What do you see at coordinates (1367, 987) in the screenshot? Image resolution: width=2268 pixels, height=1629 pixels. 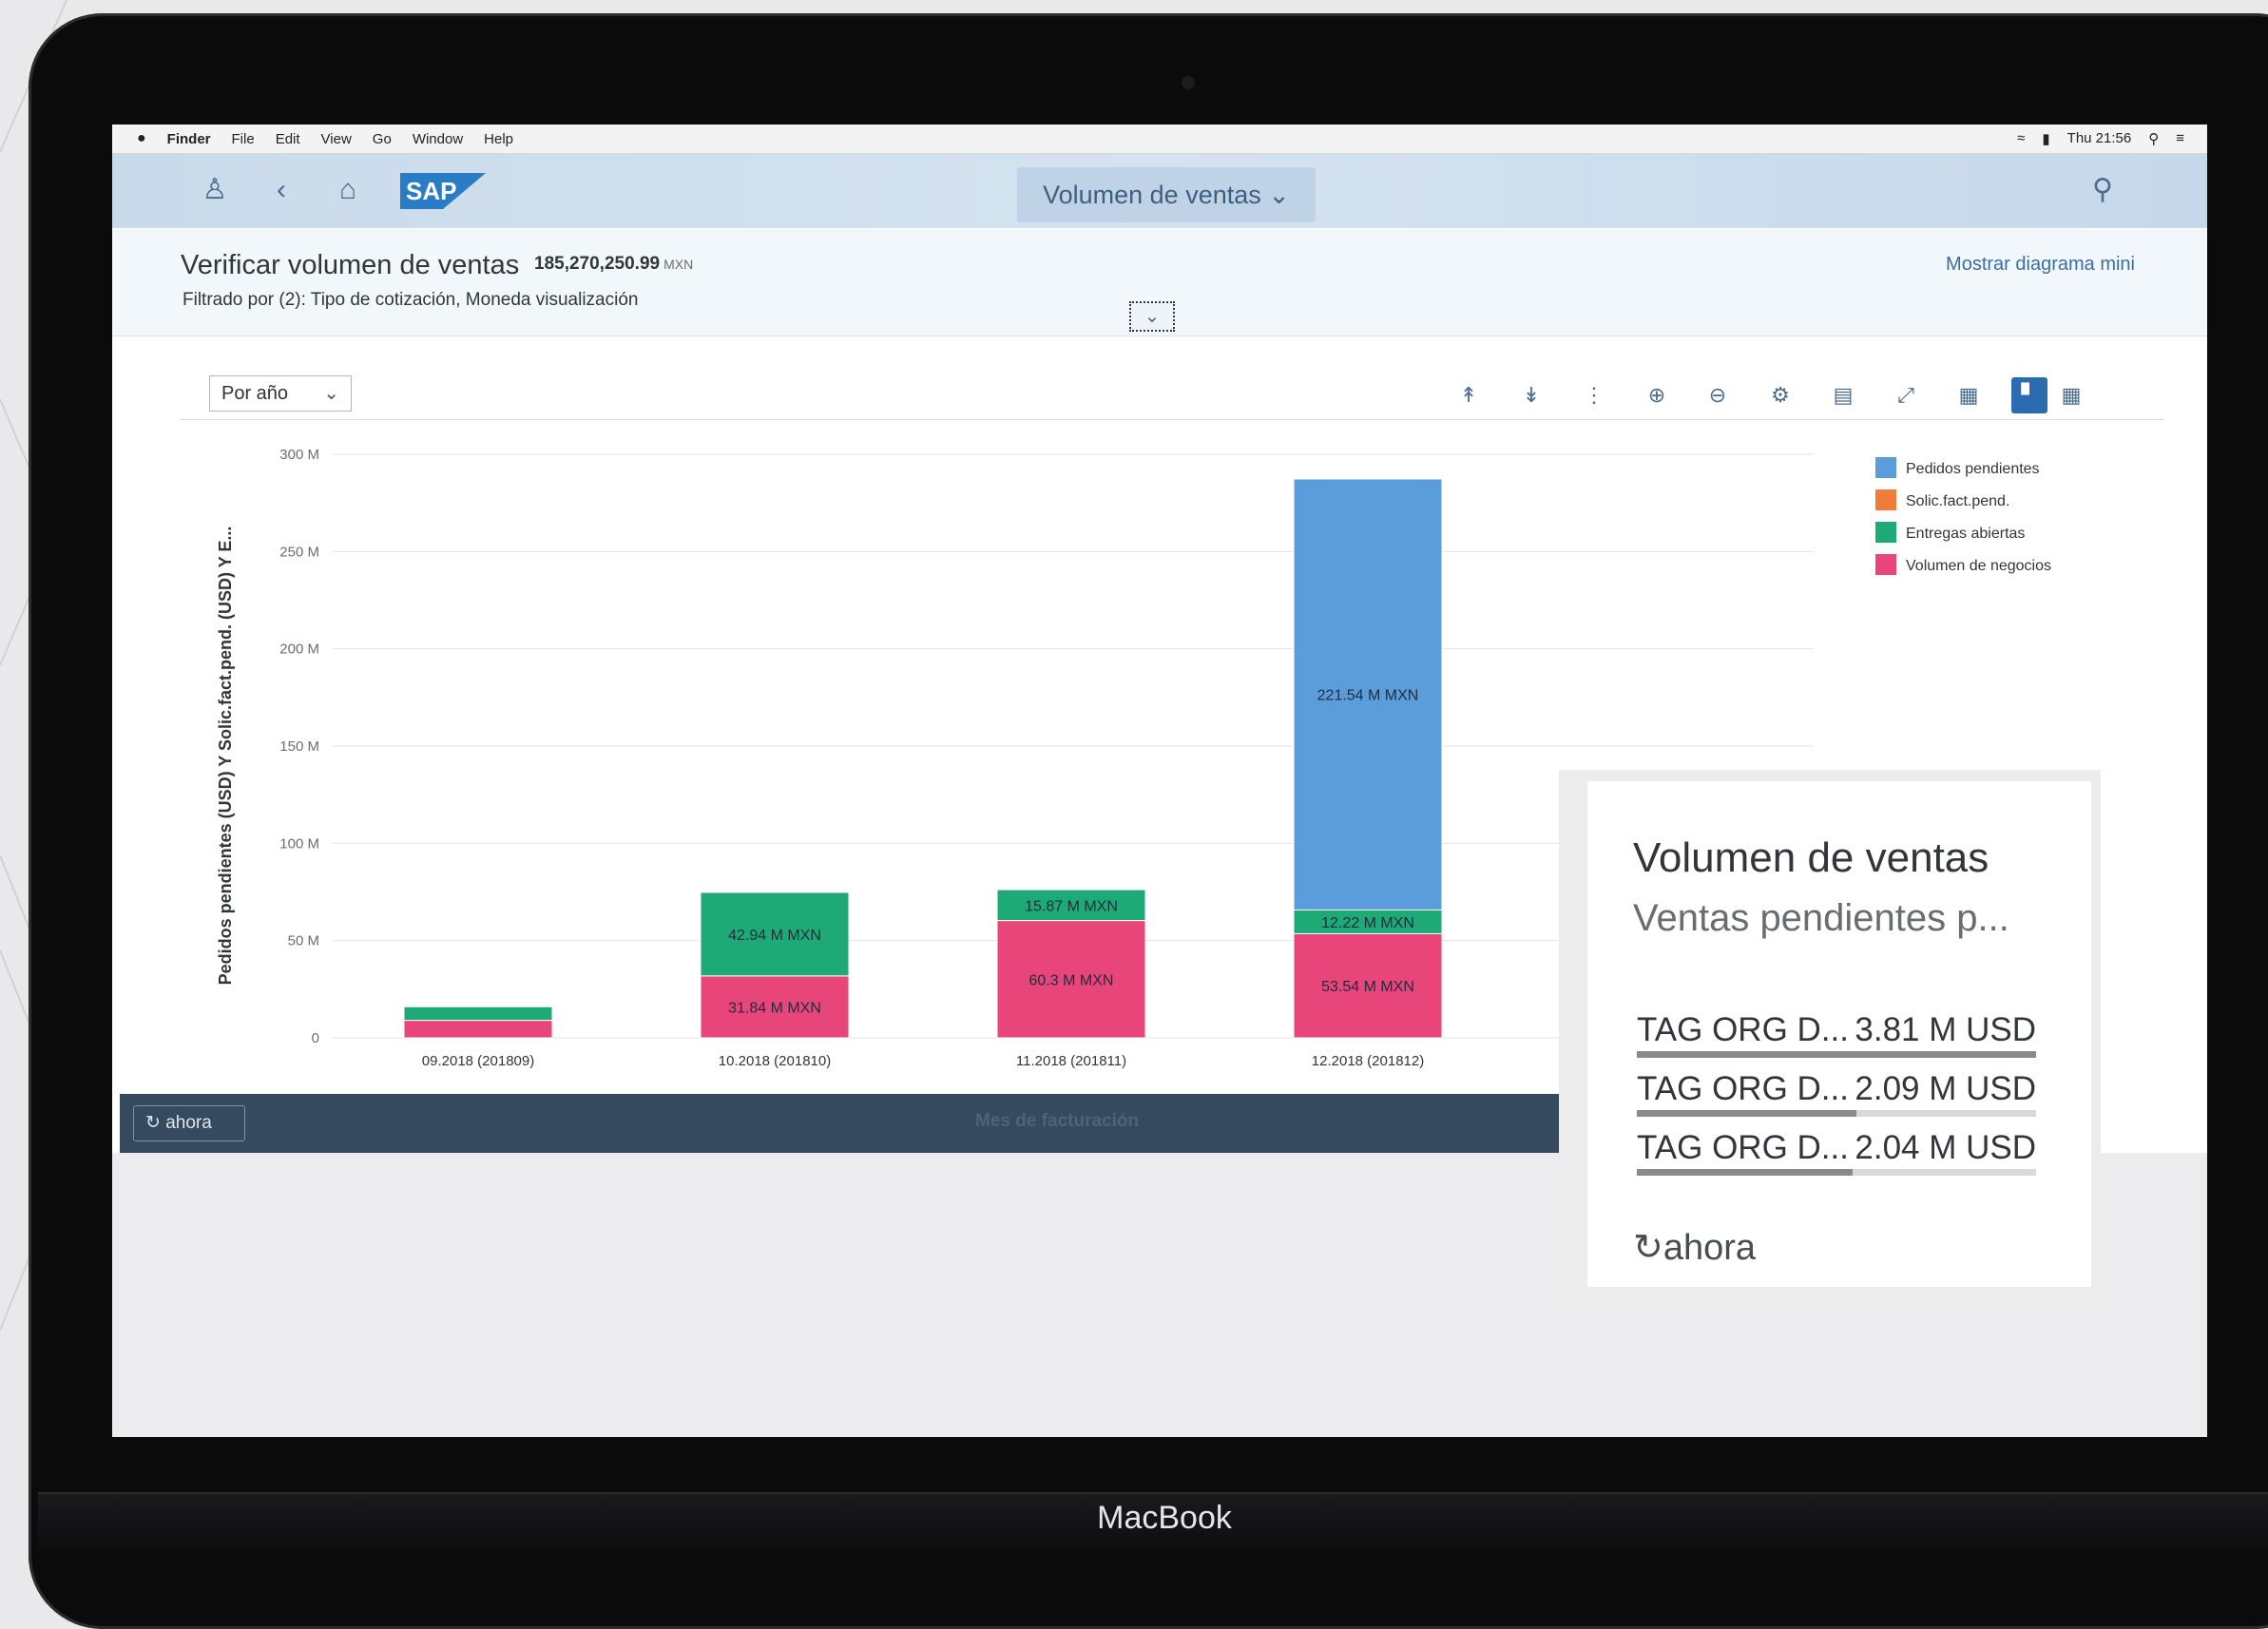 I see `bar-data-label: 53.54 M MXN` at bounding box center [1367, 987].